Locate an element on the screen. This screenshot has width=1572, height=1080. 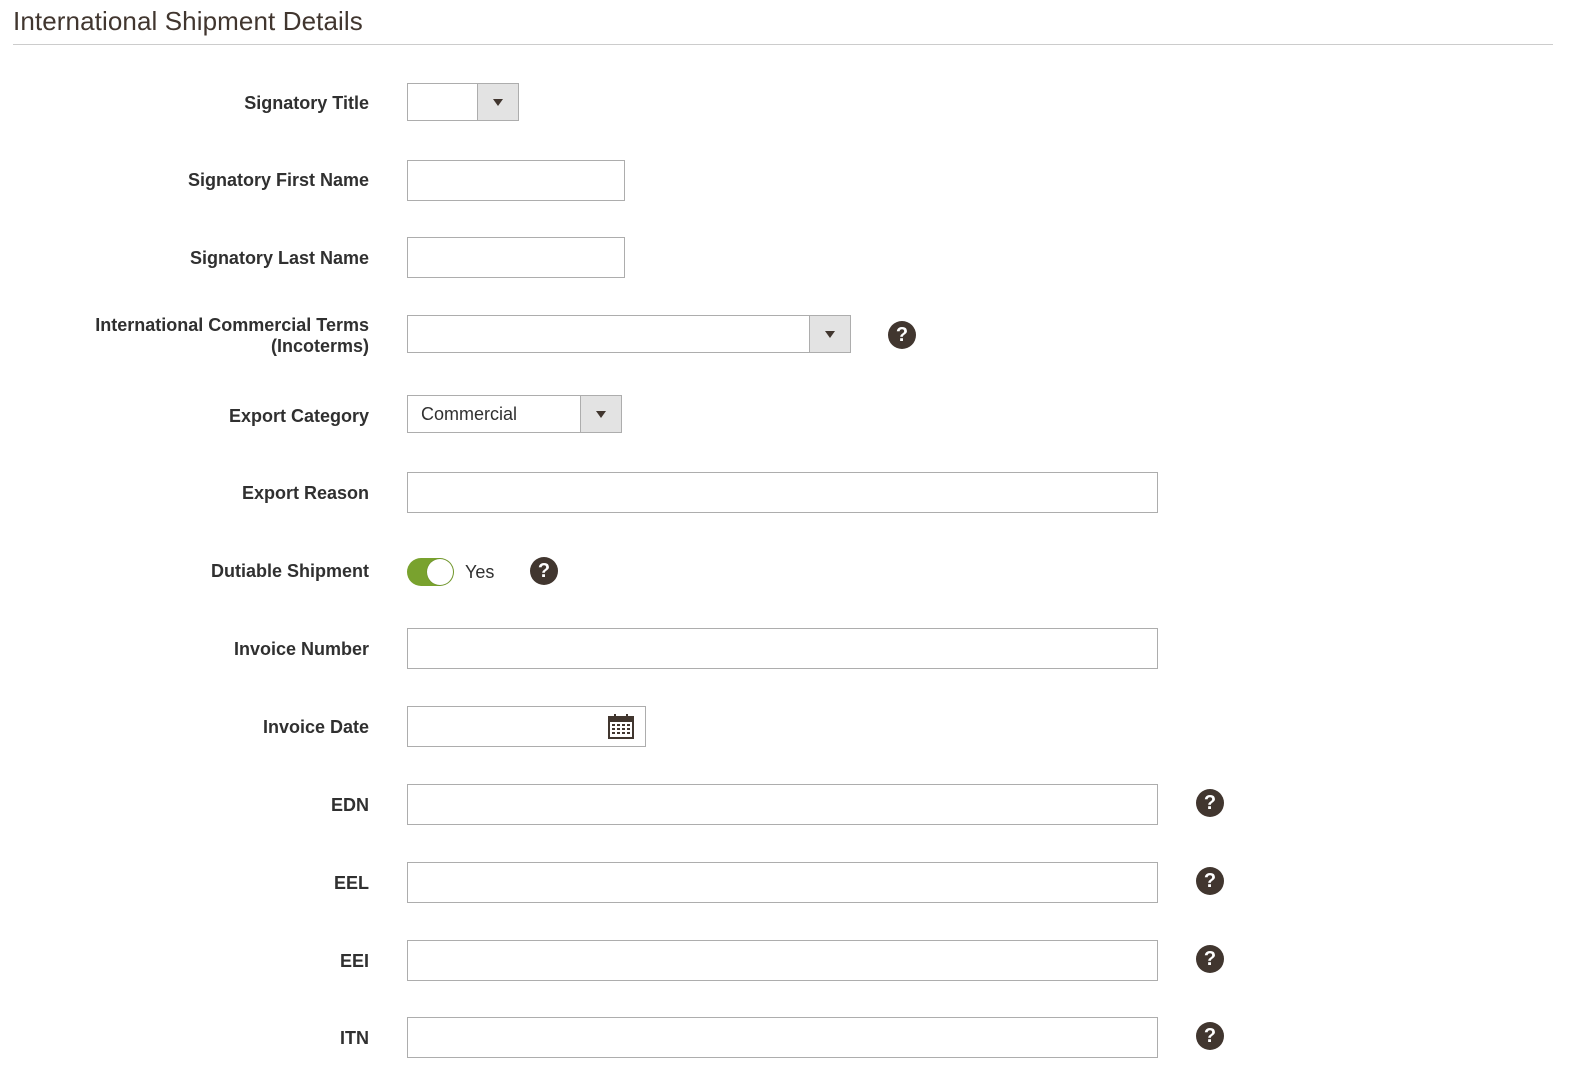
itn-label: ITN is located at coordinates (354, 1038).